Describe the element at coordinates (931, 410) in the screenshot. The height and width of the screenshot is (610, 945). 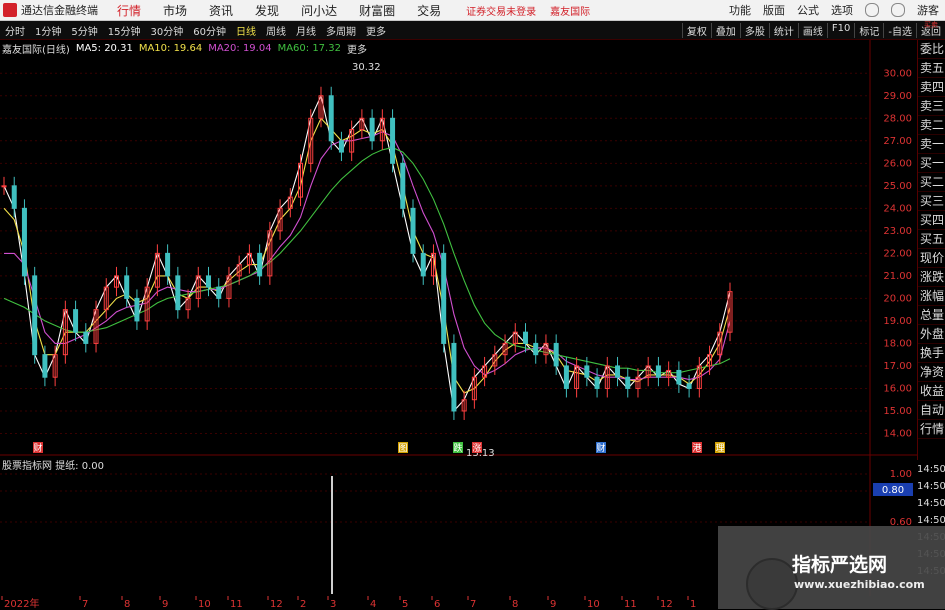
I see `quote-field-19: 自动` at that location.